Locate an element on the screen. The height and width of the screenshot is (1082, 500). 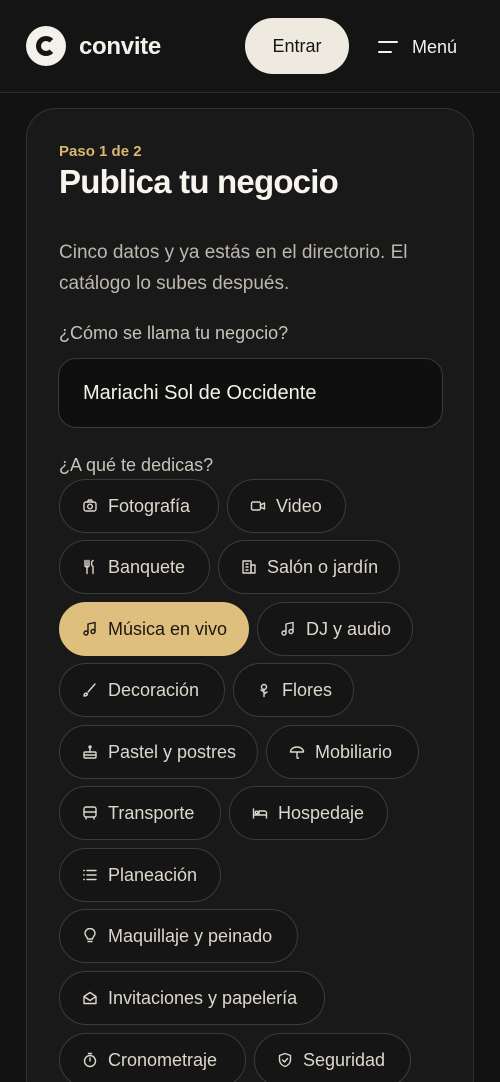
category-chip: Música en vivo is located at coordinates (154, 629).